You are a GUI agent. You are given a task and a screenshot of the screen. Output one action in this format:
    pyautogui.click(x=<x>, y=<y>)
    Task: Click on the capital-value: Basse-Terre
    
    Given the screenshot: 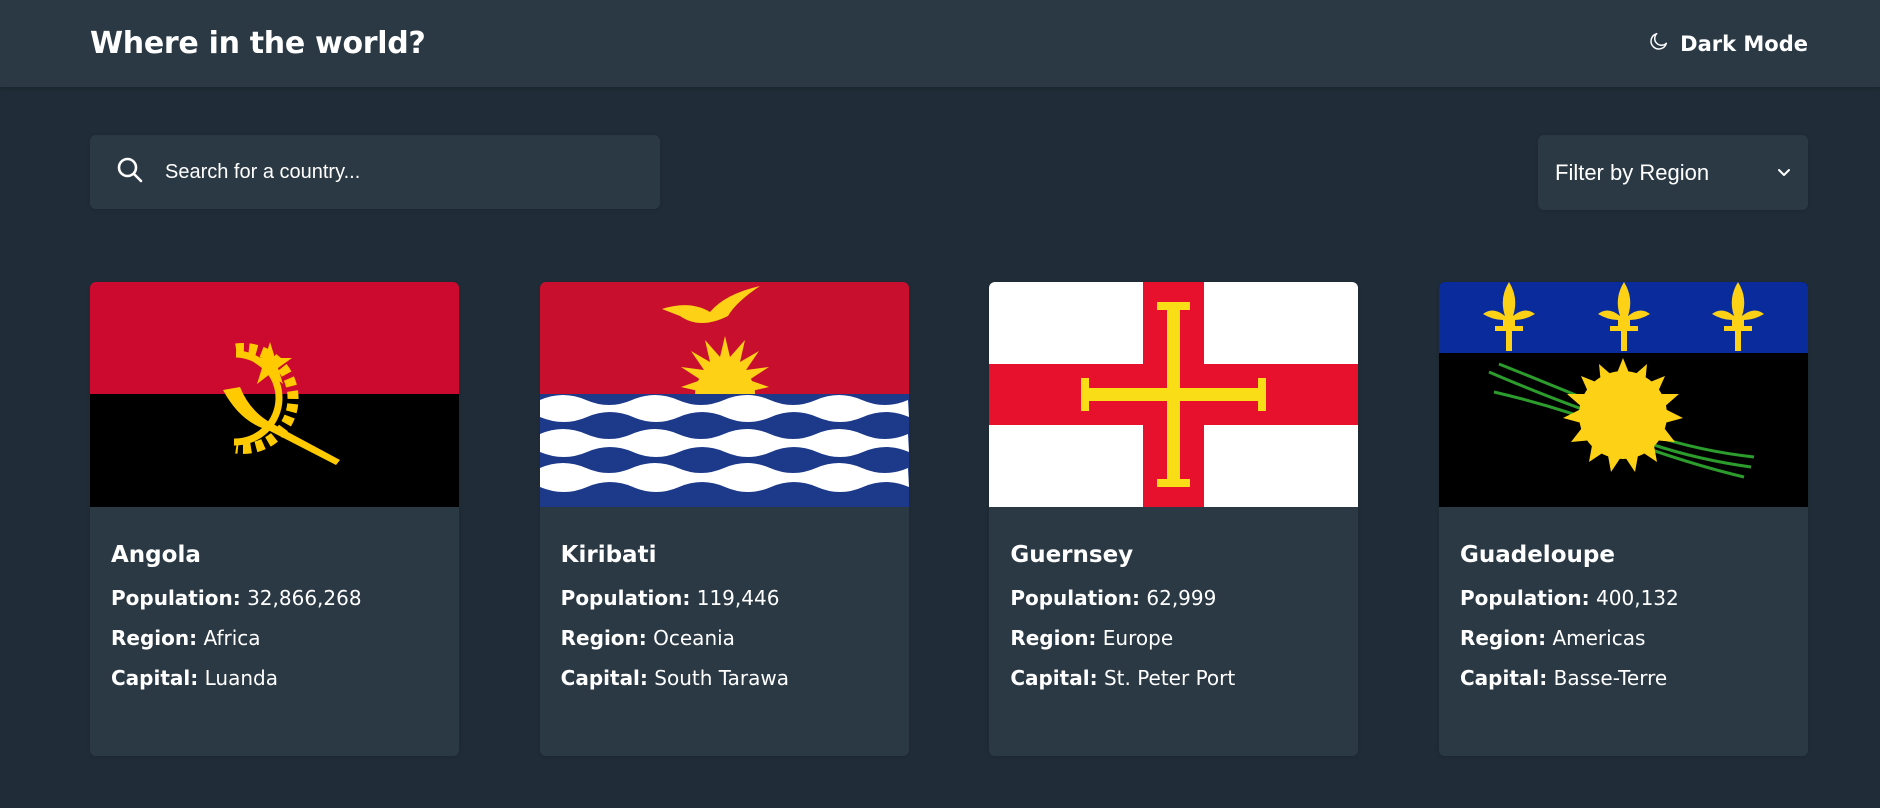 What is the action you would take?
    pyautogui.click(x=1610, y=678)
    